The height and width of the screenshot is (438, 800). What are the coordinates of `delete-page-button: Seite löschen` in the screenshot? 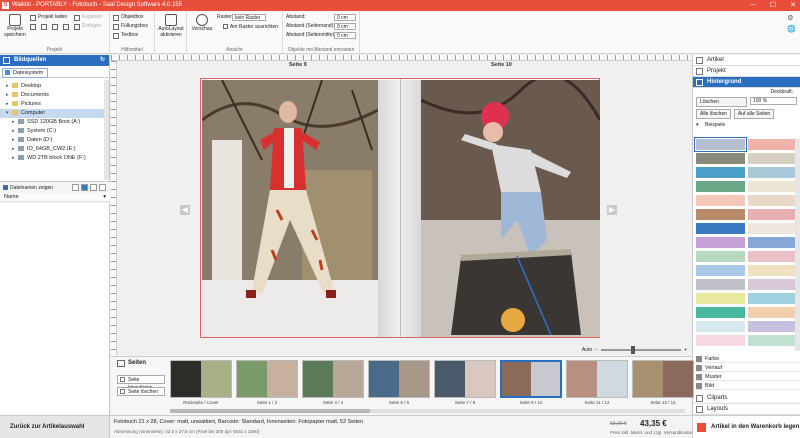 It's located at (141, 391).